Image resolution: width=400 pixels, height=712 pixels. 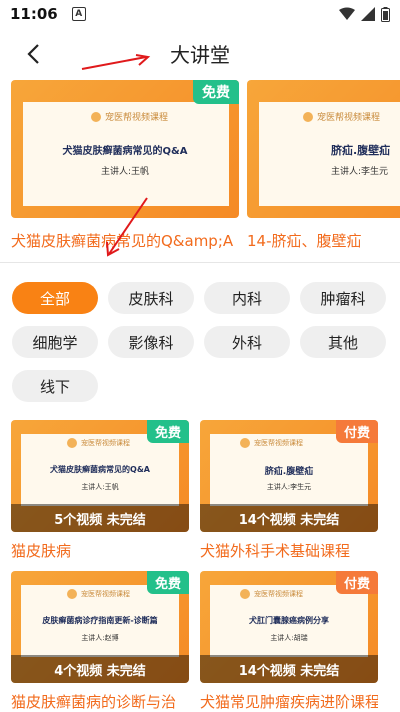 I want to click on course-title: 犬猫外科手术基础课程, so click(x=275, y=551).